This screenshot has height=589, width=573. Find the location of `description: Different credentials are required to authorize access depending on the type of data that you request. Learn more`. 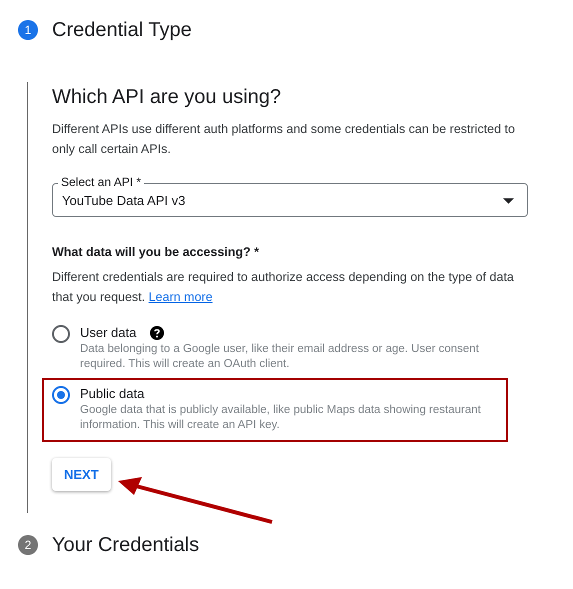

description: Different credentials are required to authorize access depending on the type of data that you request. Learn more is located at coordinates (283, 287).